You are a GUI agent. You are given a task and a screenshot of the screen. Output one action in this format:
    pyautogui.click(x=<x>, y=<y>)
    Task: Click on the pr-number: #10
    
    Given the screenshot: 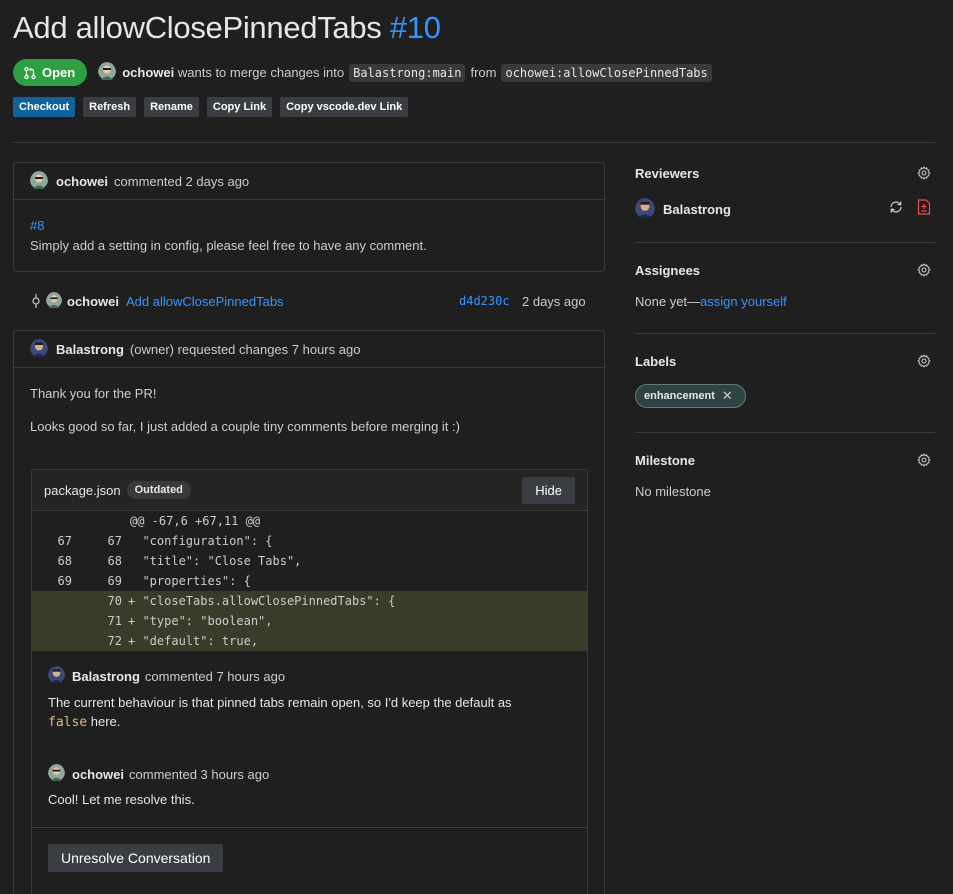 What is the action you would take?
    pyautogui.click(x=415, y=27)
    